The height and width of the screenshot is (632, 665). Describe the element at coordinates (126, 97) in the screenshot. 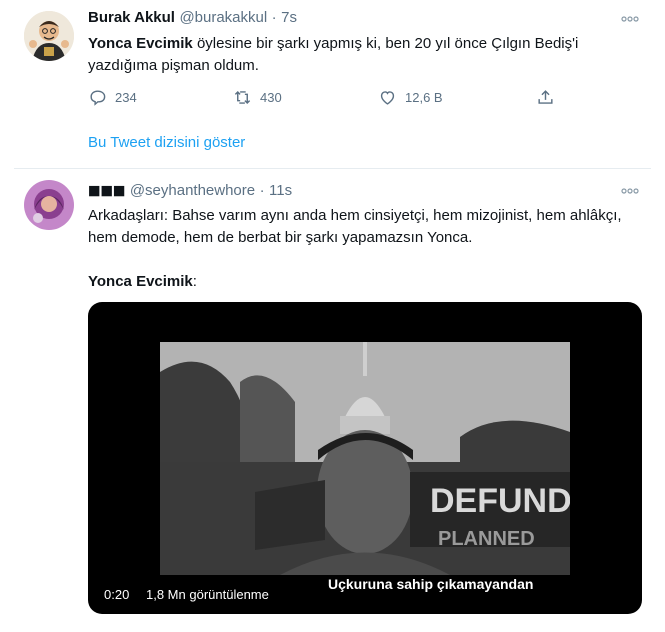

I see `reply-count: 234` at that location.